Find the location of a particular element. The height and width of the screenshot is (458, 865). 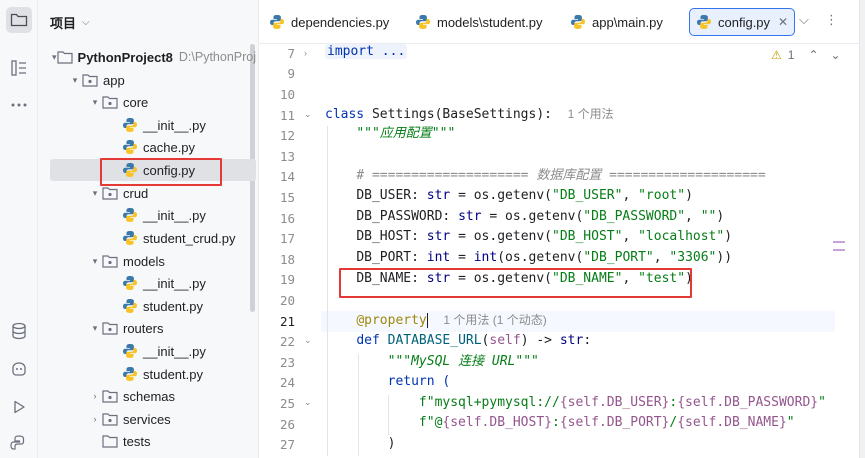

line-number: 16 is located at coordinates (287, 218).